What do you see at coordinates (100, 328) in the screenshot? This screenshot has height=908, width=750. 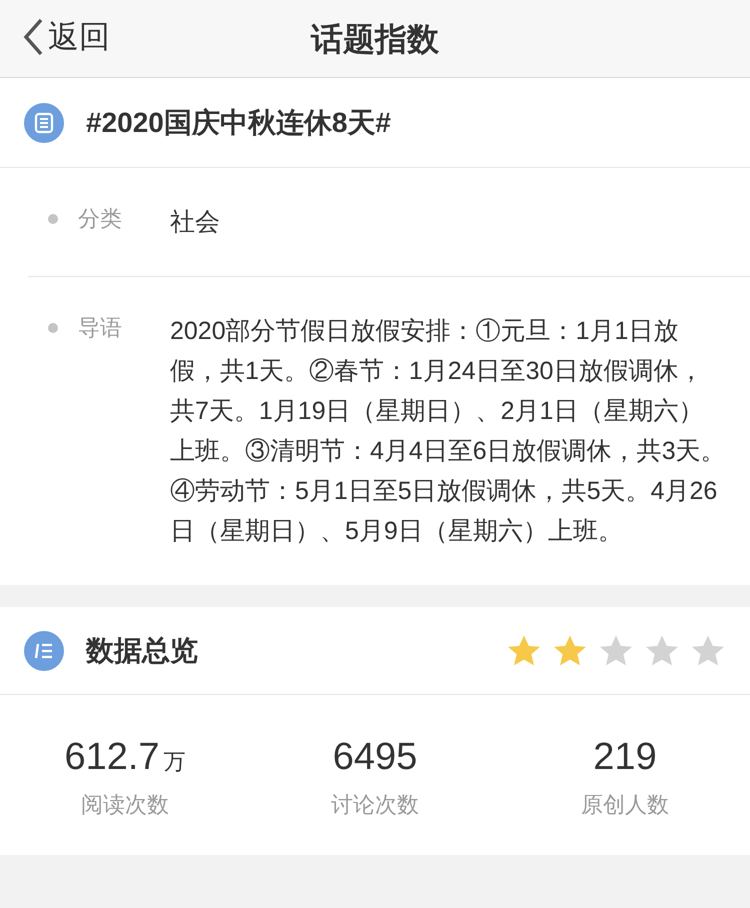 I see `detail-label: 导语` at bounding box center [100, 328].